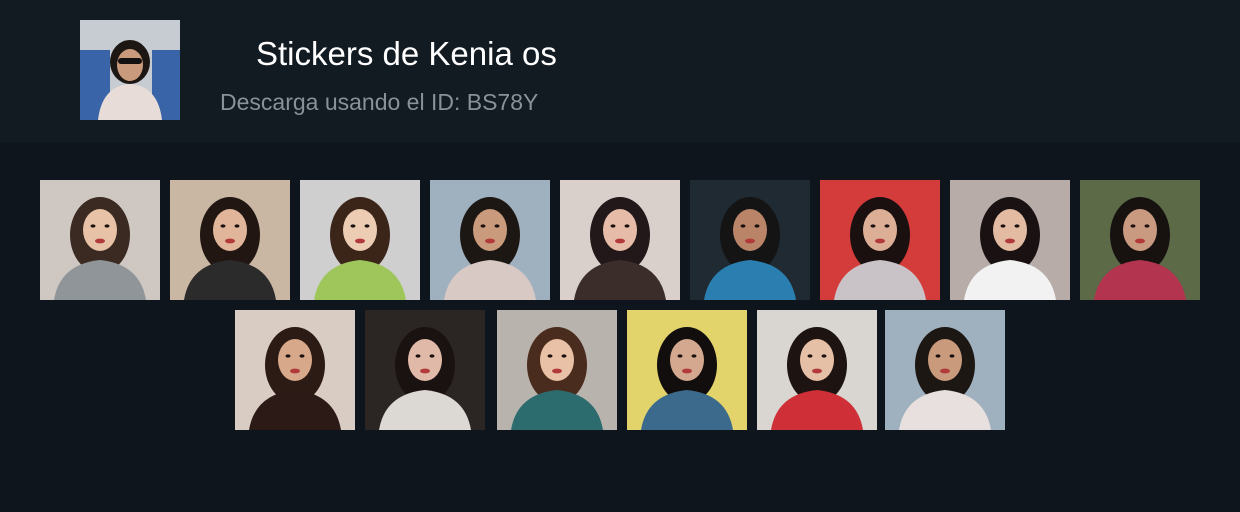 This screenshot has height=512, width=1240. I want to click on pack-thumbnail, so click(130, 70).